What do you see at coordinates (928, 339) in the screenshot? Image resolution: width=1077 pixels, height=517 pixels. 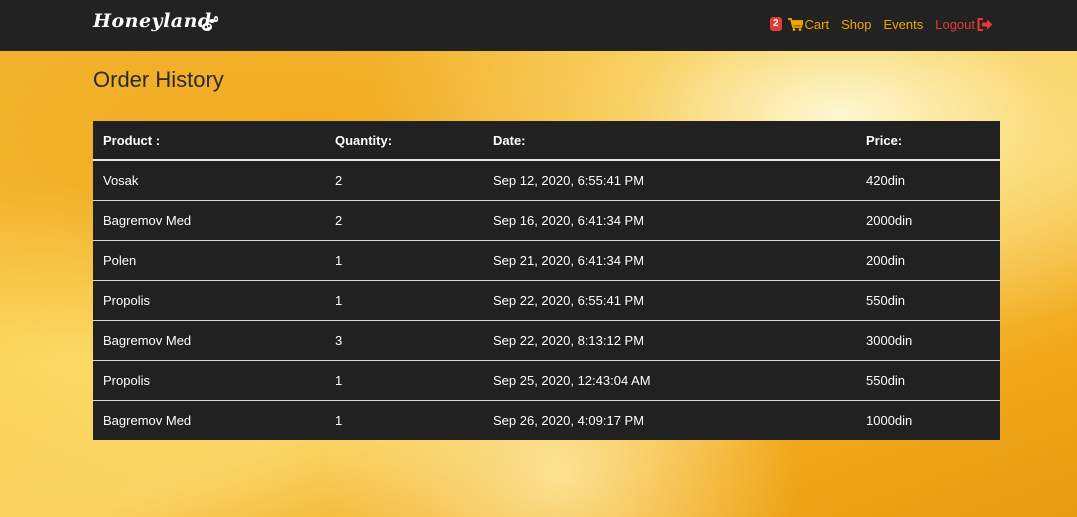 I see `cell-price: 3000din` at bounding box center [928, 339].